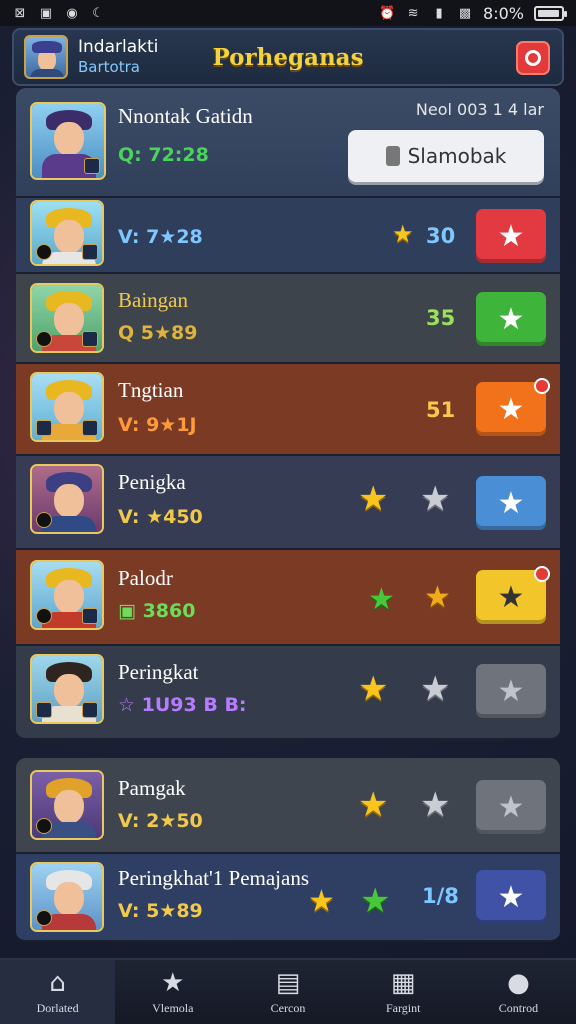  What do you see at coordinates (172, 992) in the screenshot?
I see `nav-item-ranks: ★ Vlemola` at bounding box center [172, 992].